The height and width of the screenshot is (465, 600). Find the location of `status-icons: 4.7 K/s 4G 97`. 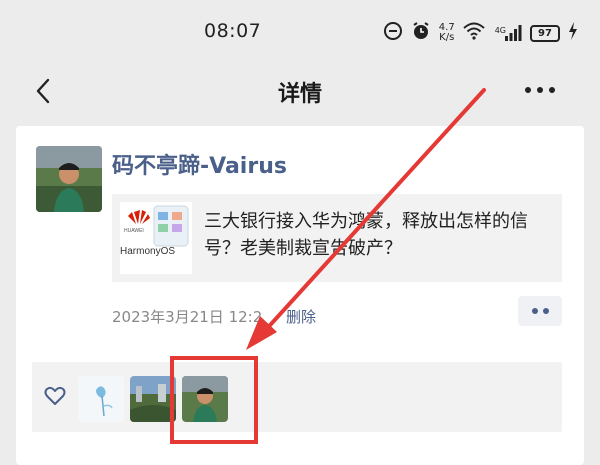

status-icons: 4.7 K/s 4G 97 is located at coordinates (480, 33).